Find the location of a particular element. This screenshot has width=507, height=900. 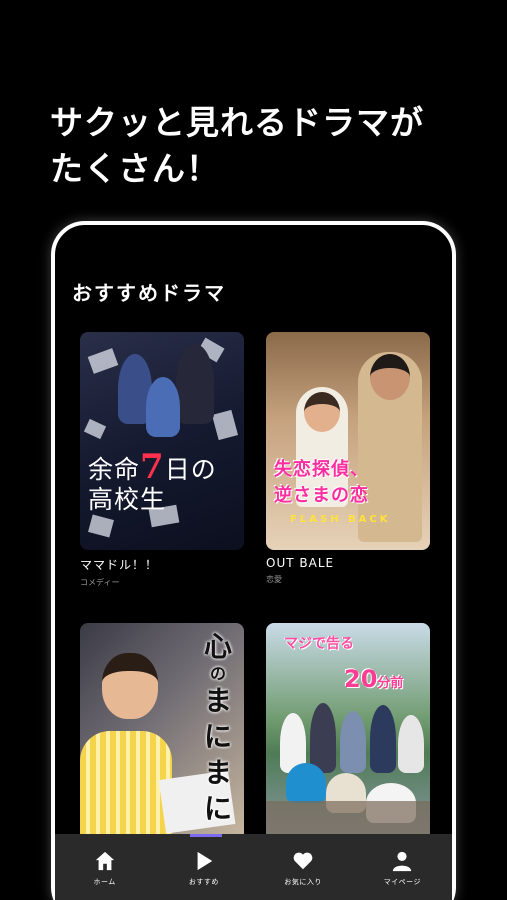

tab-favorites: お気に入り is located at coordinates (303, 868).